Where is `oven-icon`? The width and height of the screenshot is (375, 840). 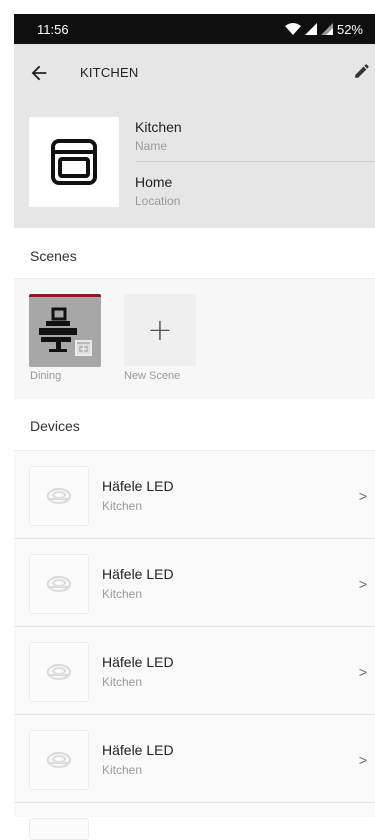 oven-icon is located at coordinates (74, 162).